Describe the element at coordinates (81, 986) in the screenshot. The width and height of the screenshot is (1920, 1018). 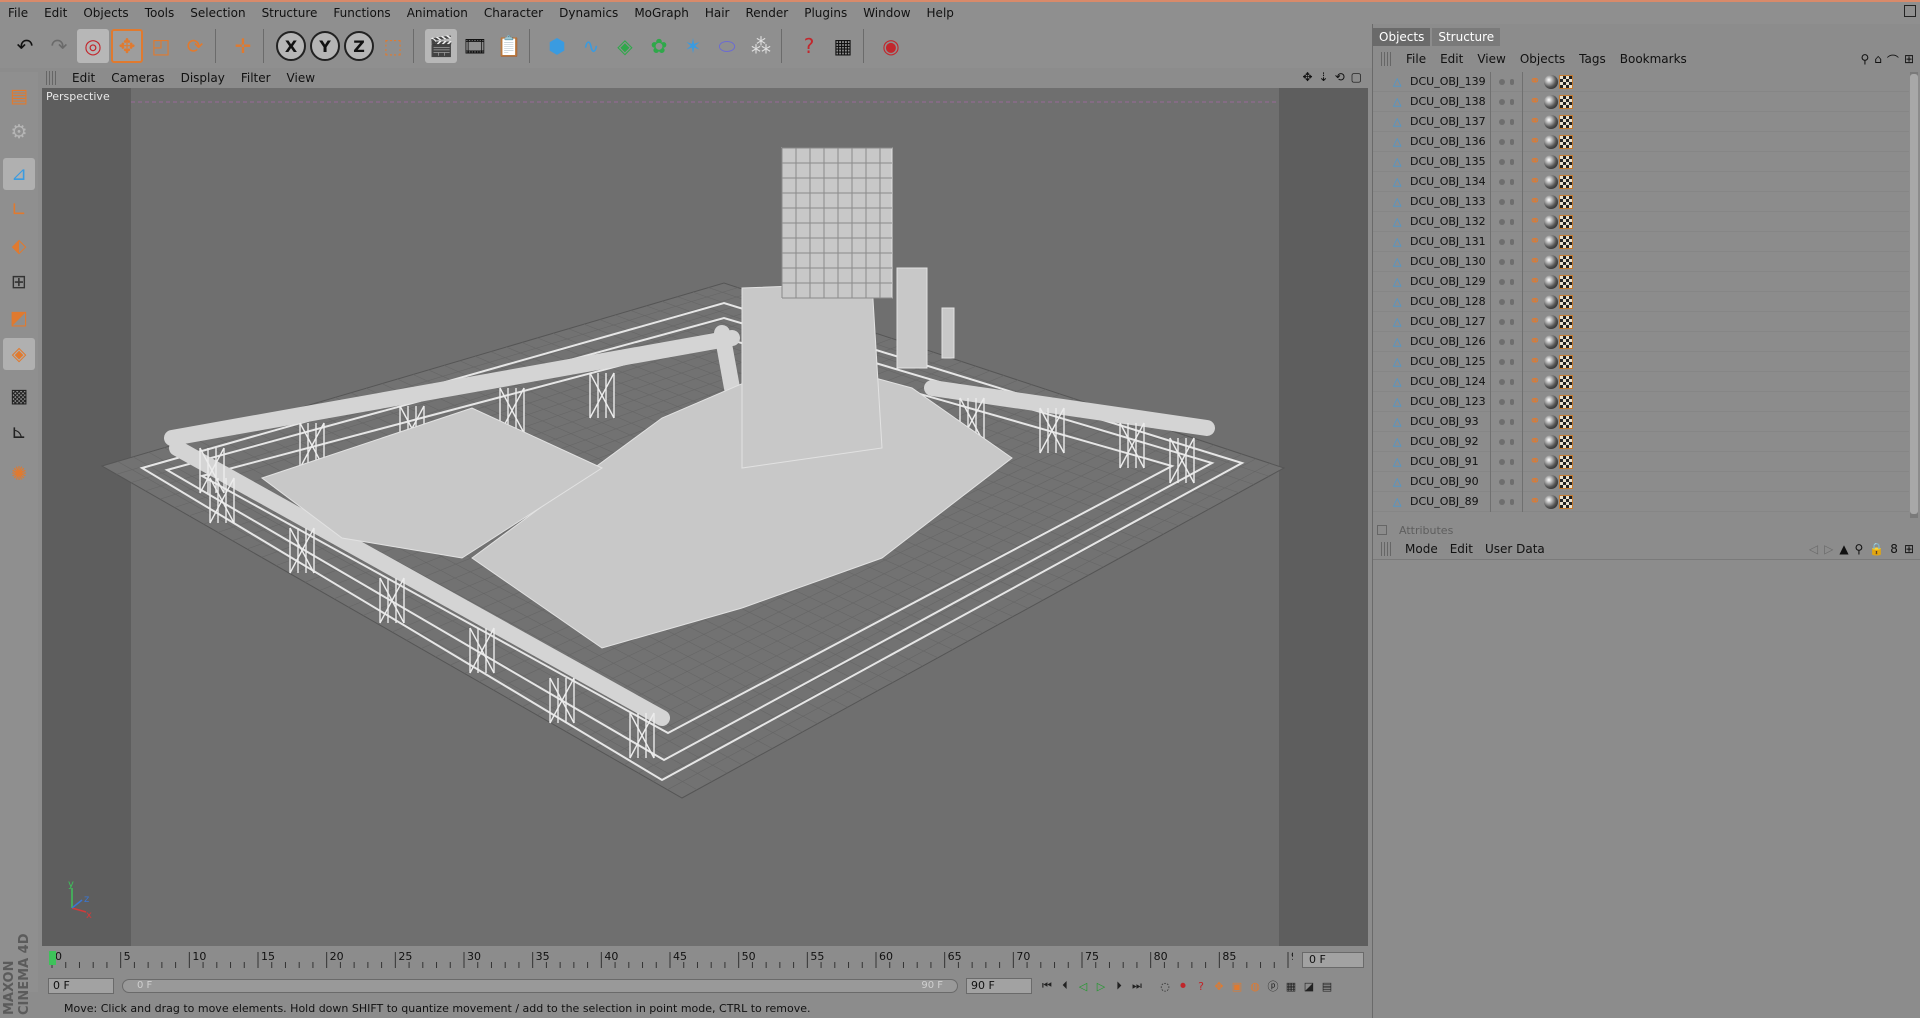
I see `start-frame-field: 0 F` at that location.